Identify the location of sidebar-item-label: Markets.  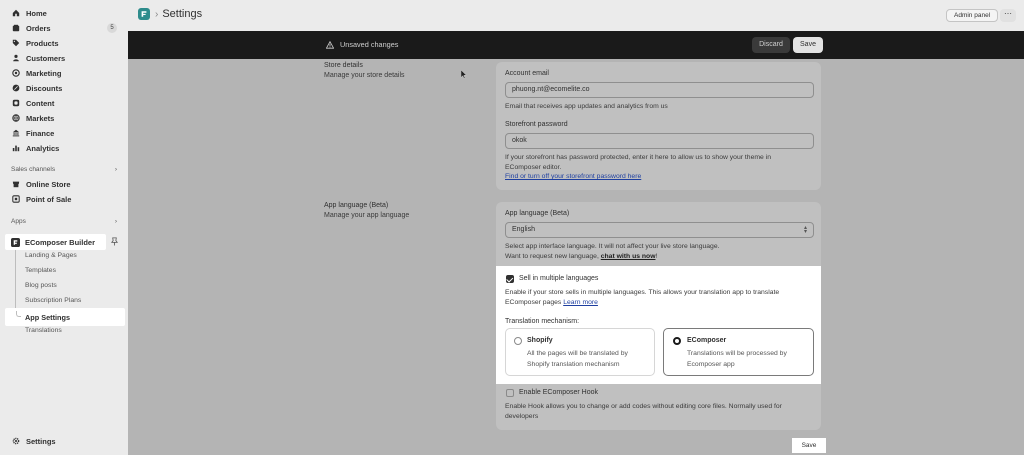
(40, 118).